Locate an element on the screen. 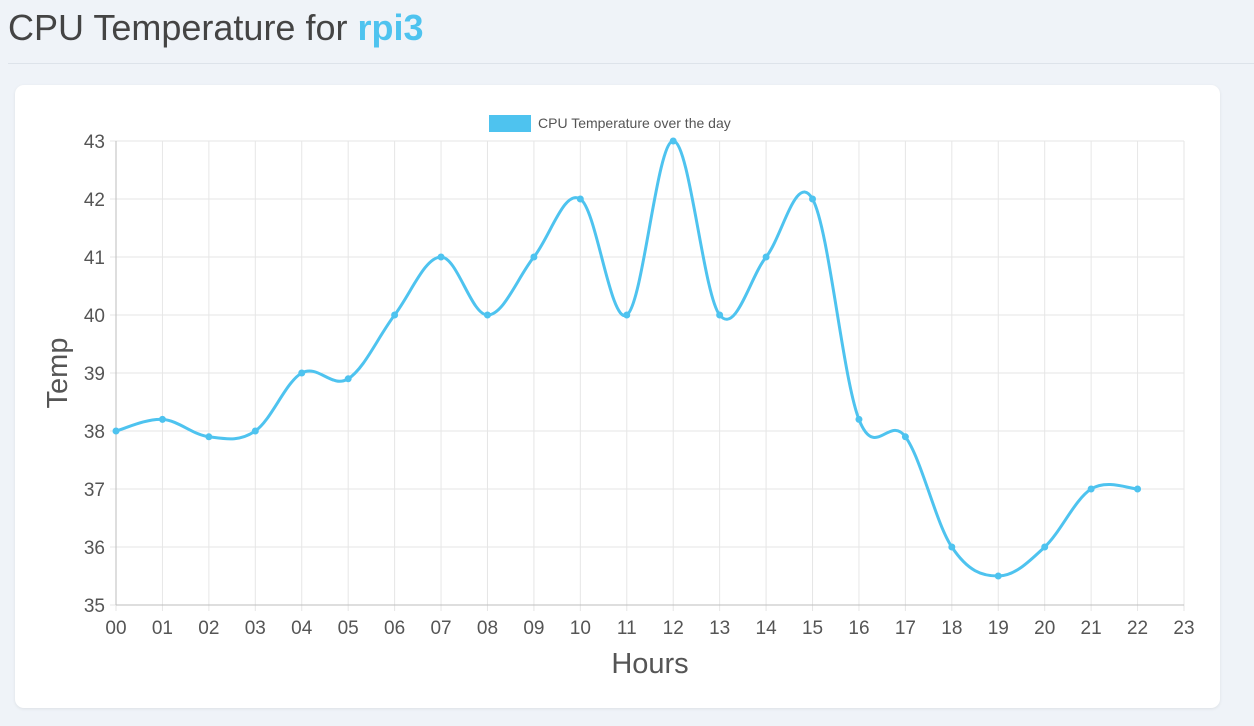 This screenshot has width=1254, height=726. y-axis-title: Temp is located at coordinates (58, 373).